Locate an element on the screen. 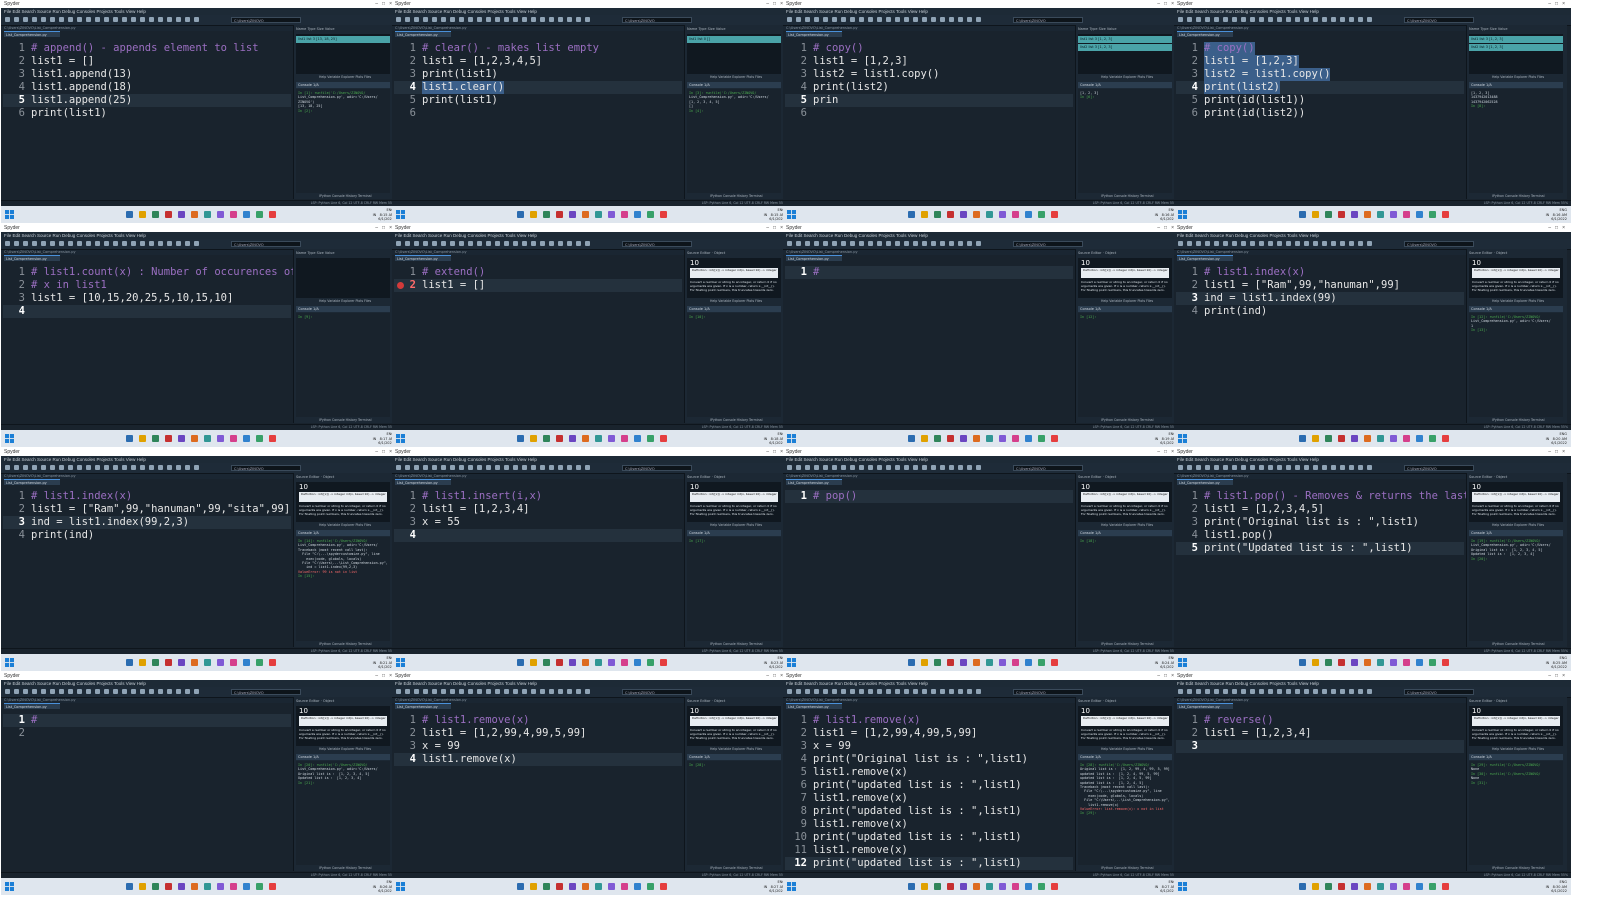 The width and height of the screenshot is (1600, 906). code-text: print(list1) is located at coordinates (460, 74).